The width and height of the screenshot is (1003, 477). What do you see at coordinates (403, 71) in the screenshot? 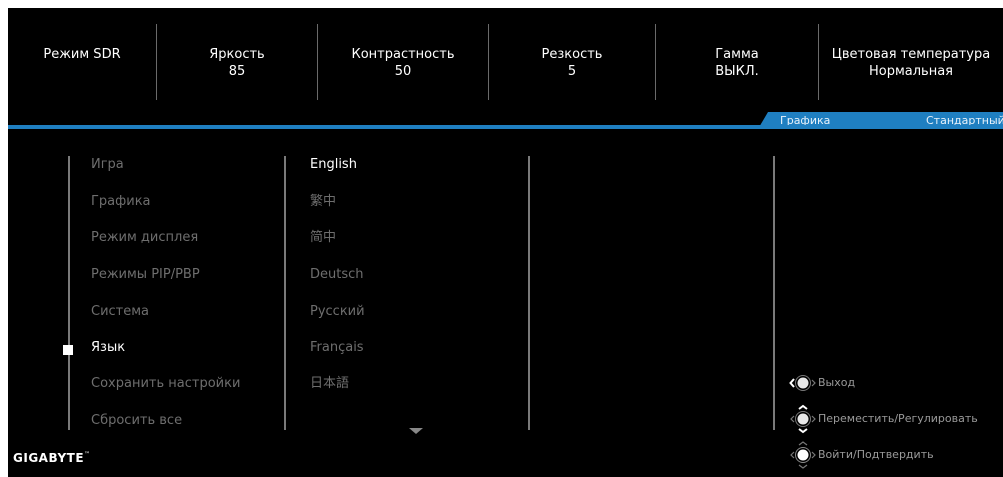
I see `status-contrast-value: 50` at bounding box center [403, 71].